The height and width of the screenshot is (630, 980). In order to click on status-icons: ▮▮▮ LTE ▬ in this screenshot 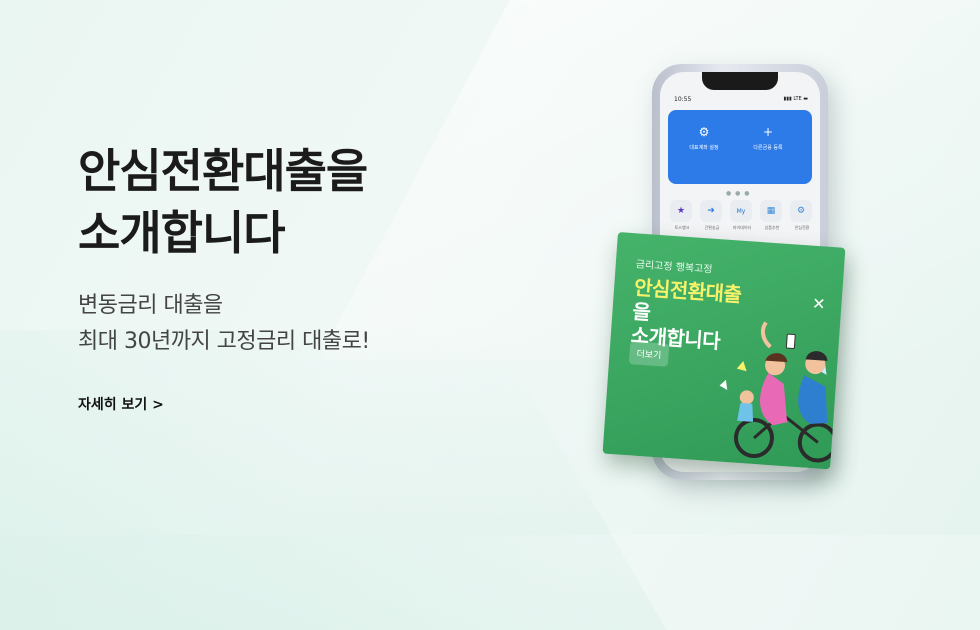, I will do `click(795, 99)`.